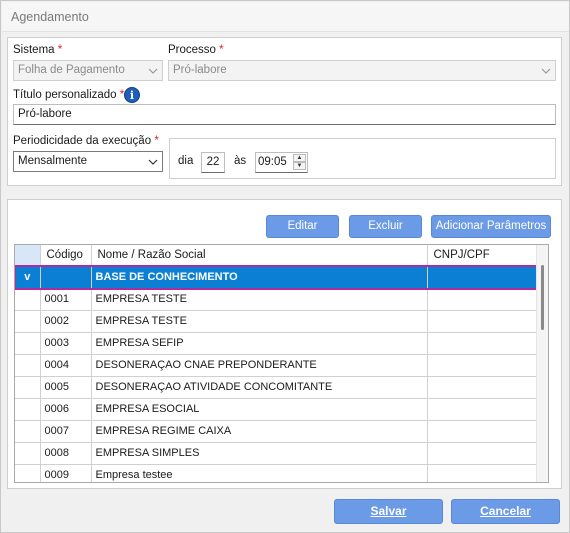 The width and height of the screenshot is (570, 533). Describe the element at coordinates (542, 297) in the screenshot. I see `scrollbar-thumb` at that location.